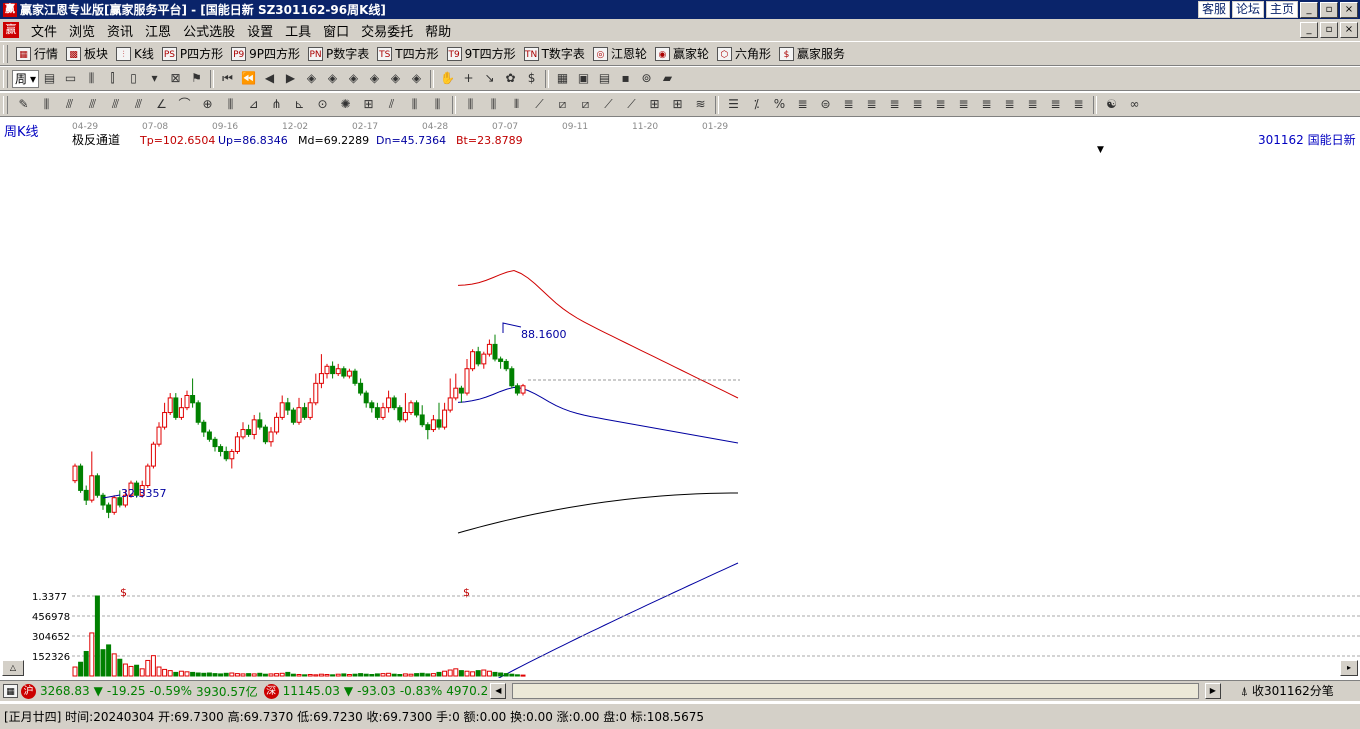 This screenshot has width=1360, height=729. Describe the element at coordinates (332, 78) in the screenshot. I see `diamond-2-icon: ◈` at that location.